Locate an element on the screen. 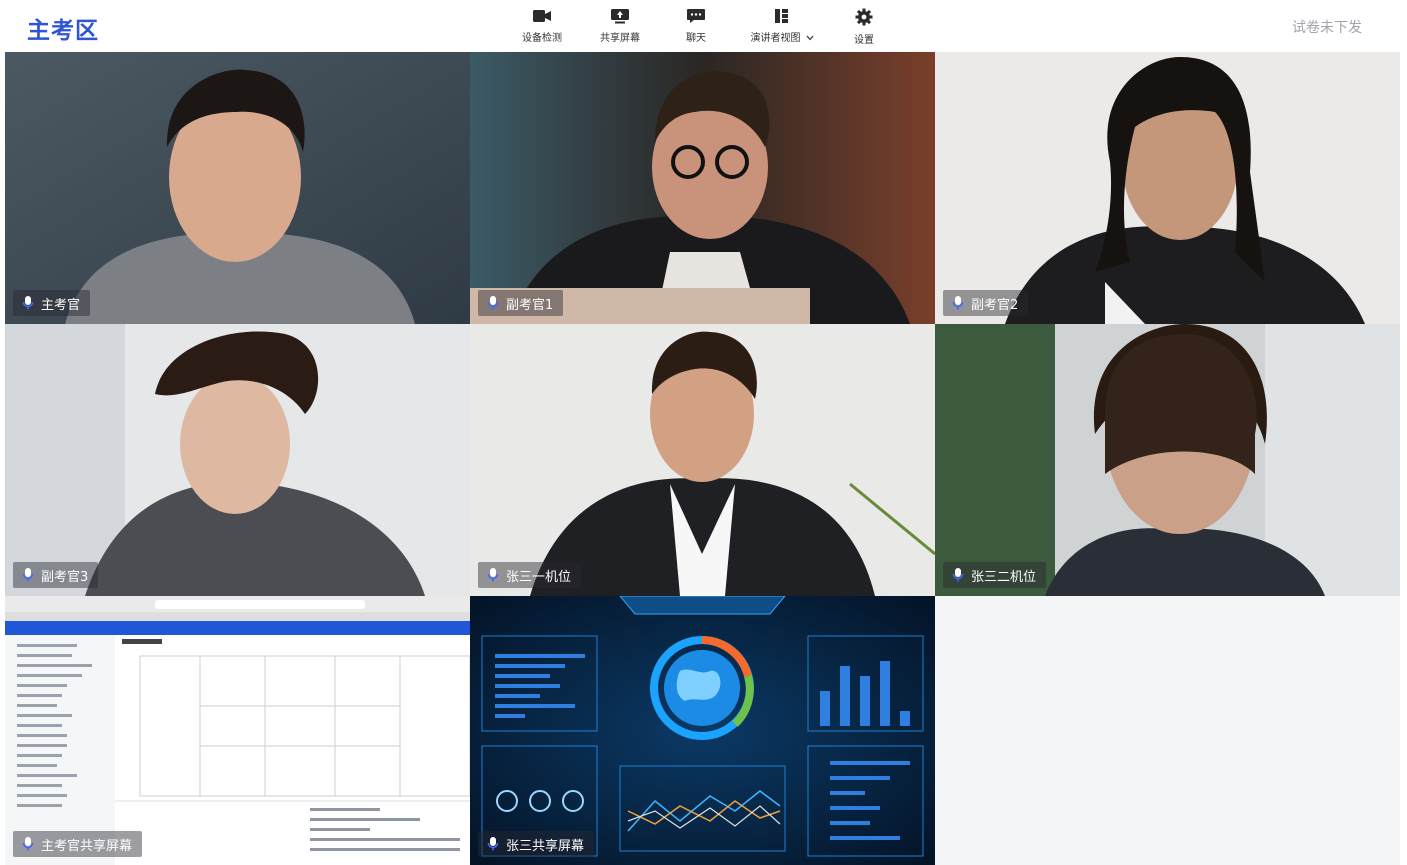  participant-name-tag: 张三一机位 is located at coordinates (530, 575).